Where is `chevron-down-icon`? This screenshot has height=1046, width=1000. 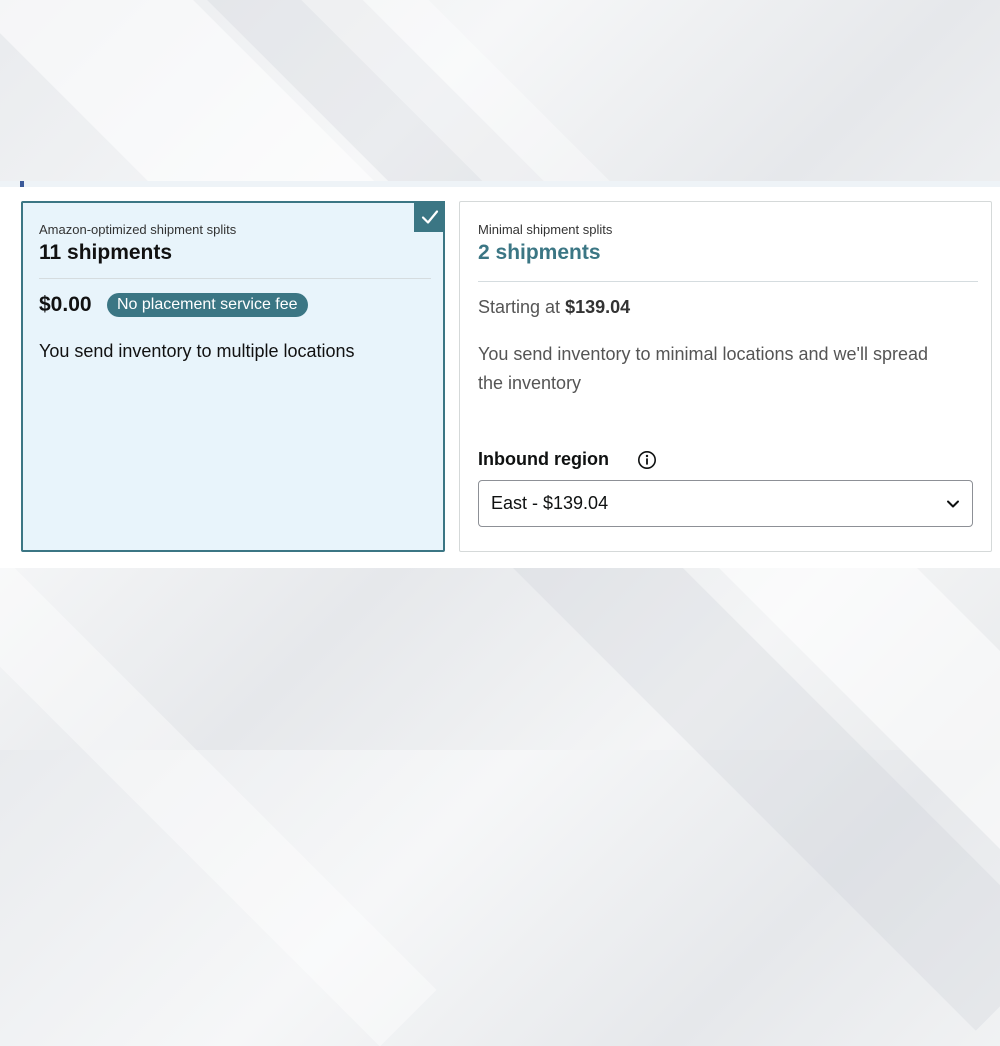
chevron-down-icon is located at coordinates (953, 504).